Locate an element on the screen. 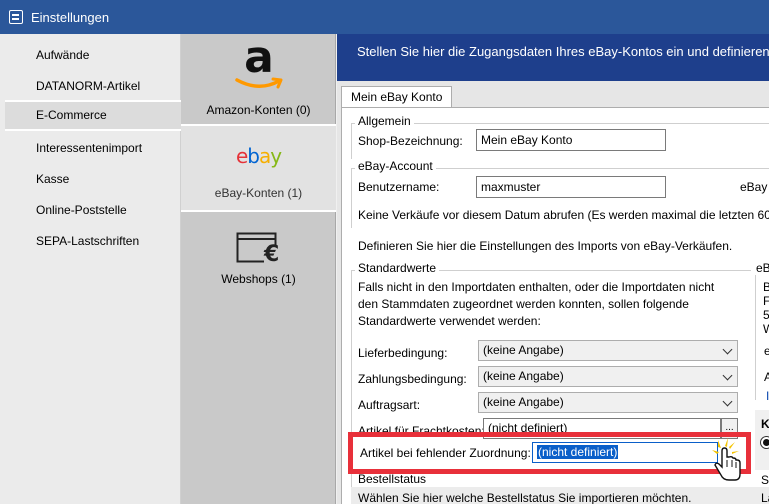 The height and width of the screenshot is (504, 769). right-cut-st: St is located at coordinates (765, 480).